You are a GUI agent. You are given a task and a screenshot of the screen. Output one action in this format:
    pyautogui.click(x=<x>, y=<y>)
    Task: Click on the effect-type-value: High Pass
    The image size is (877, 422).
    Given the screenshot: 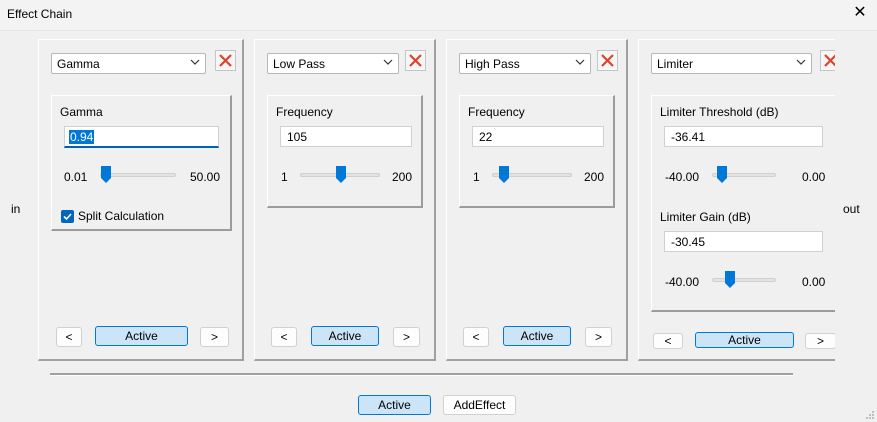 What is the action you would take?
    pyautogui.click(x=492, y=64)
    